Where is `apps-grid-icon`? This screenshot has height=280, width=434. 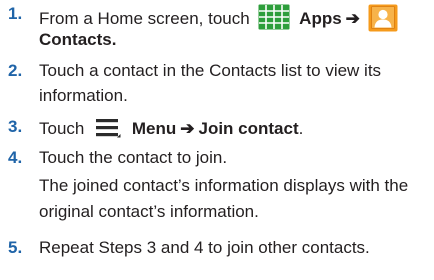 apps-grid-icon is located at coordinates (274, 17).